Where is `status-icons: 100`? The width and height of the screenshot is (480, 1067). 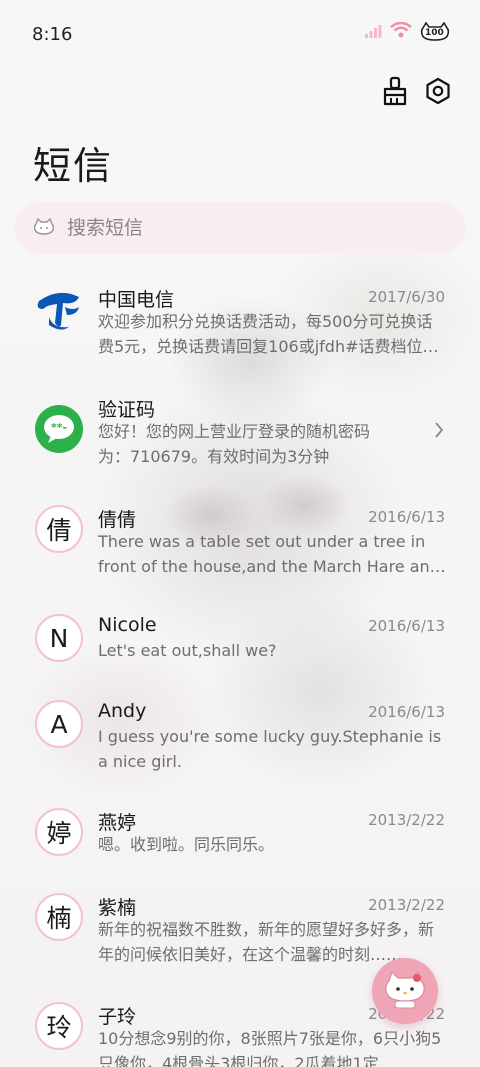 status-icons: 100 is located at coordinates (407, 31).